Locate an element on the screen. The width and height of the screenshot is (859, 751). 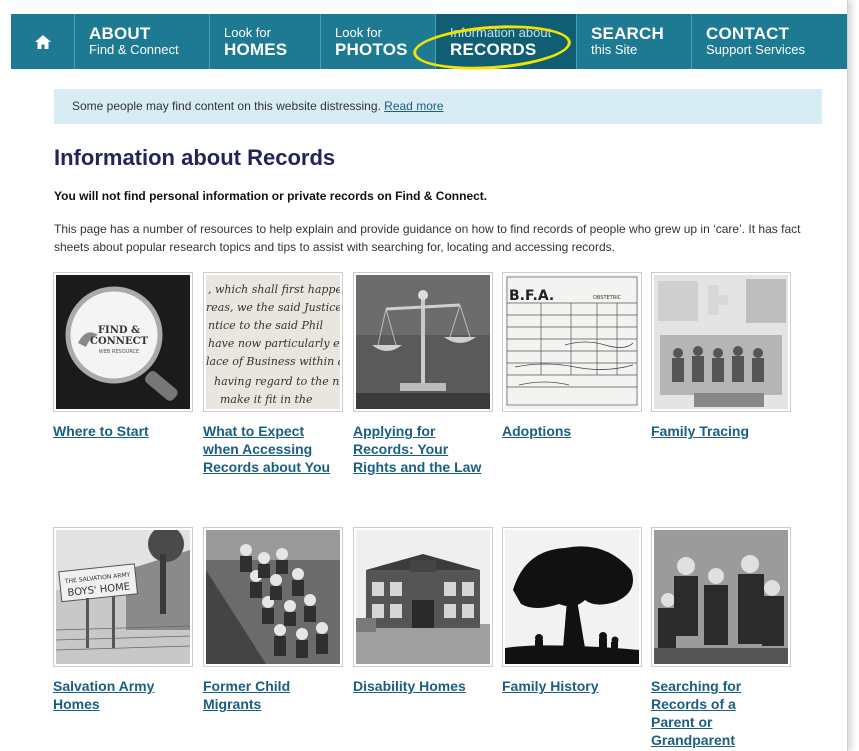
home-button is located at coordinates (43, 41).